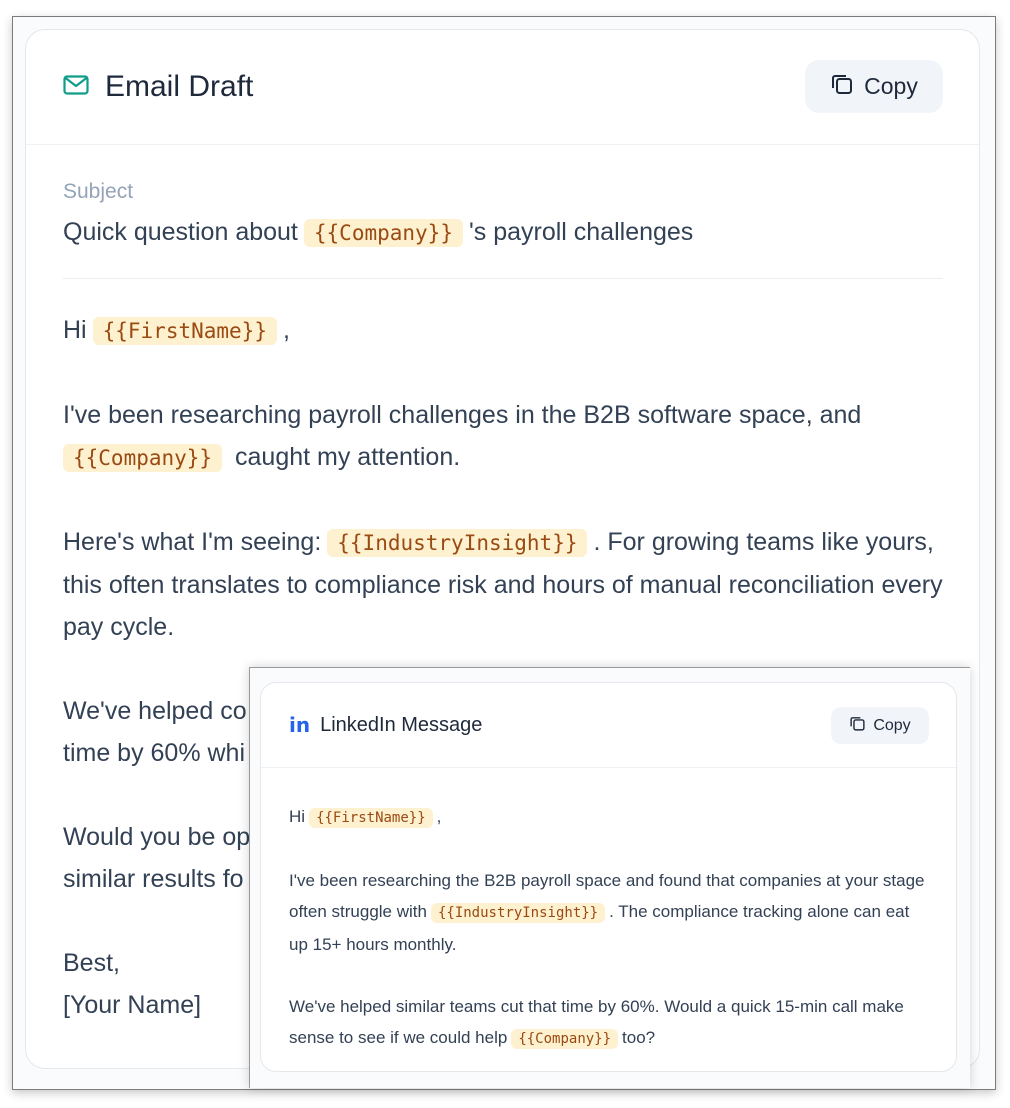 The image size is (1010, 1108). I want to click on email-title: Email Draft, so click(158, 87).